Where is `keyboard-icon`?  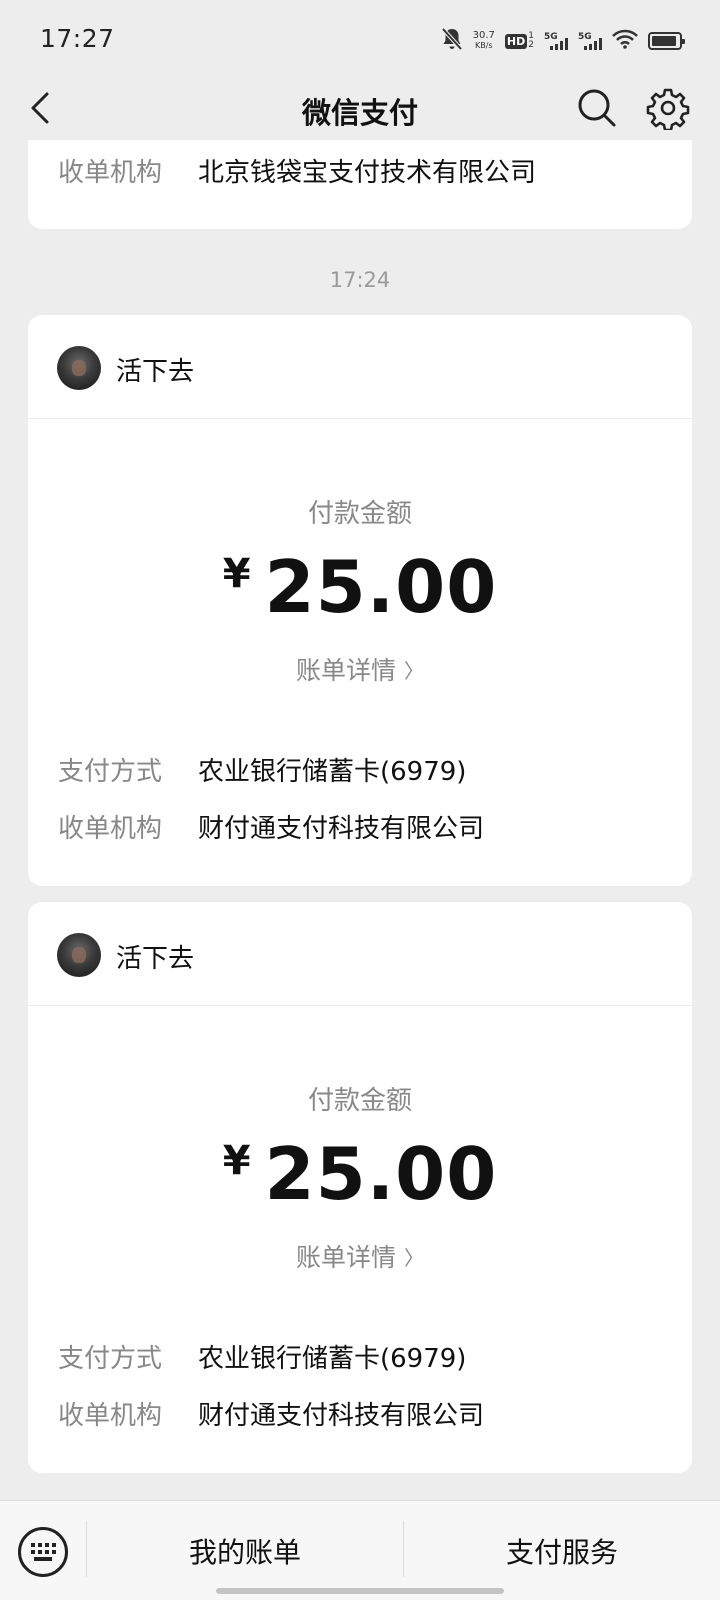
keyboard-icon is located at coordinates (43, 1552).